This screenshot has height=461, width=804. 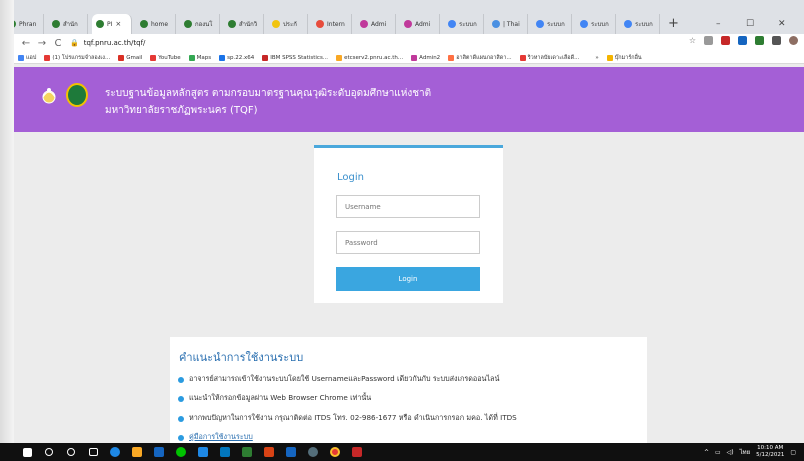 What do you see at coordinates (112, 24) in the screenshot?
I see `browser-tab: PI ×` at bounding box center [112, 24].